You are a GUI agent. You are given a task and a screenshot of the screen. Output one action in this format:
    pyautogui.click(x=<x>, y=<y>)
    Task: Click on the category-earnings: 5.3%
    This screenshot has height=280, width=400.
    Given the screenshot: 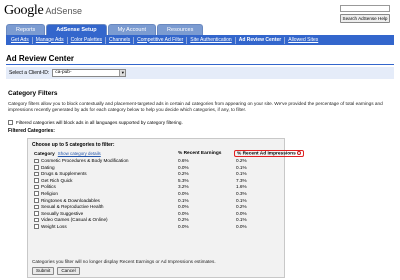 What is the action you would take?
    pyautogui.click(x=183, y=180)
    